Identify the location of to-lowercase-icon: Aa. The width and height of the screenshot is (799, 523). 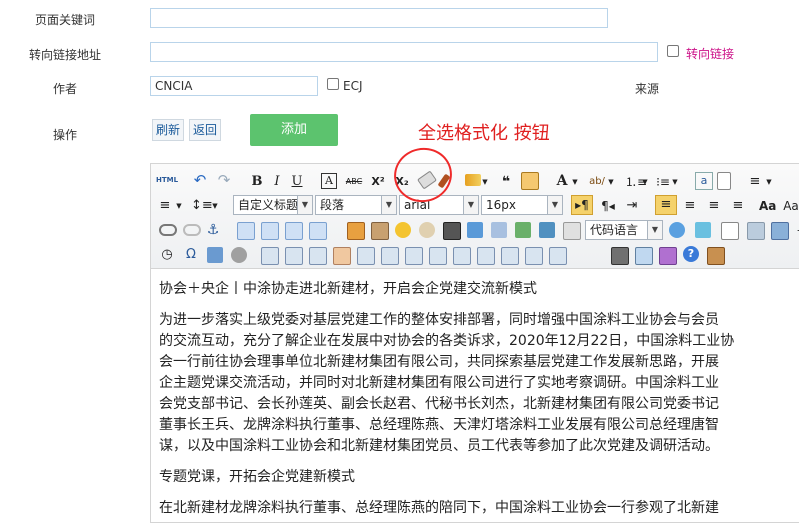
(767, 206).